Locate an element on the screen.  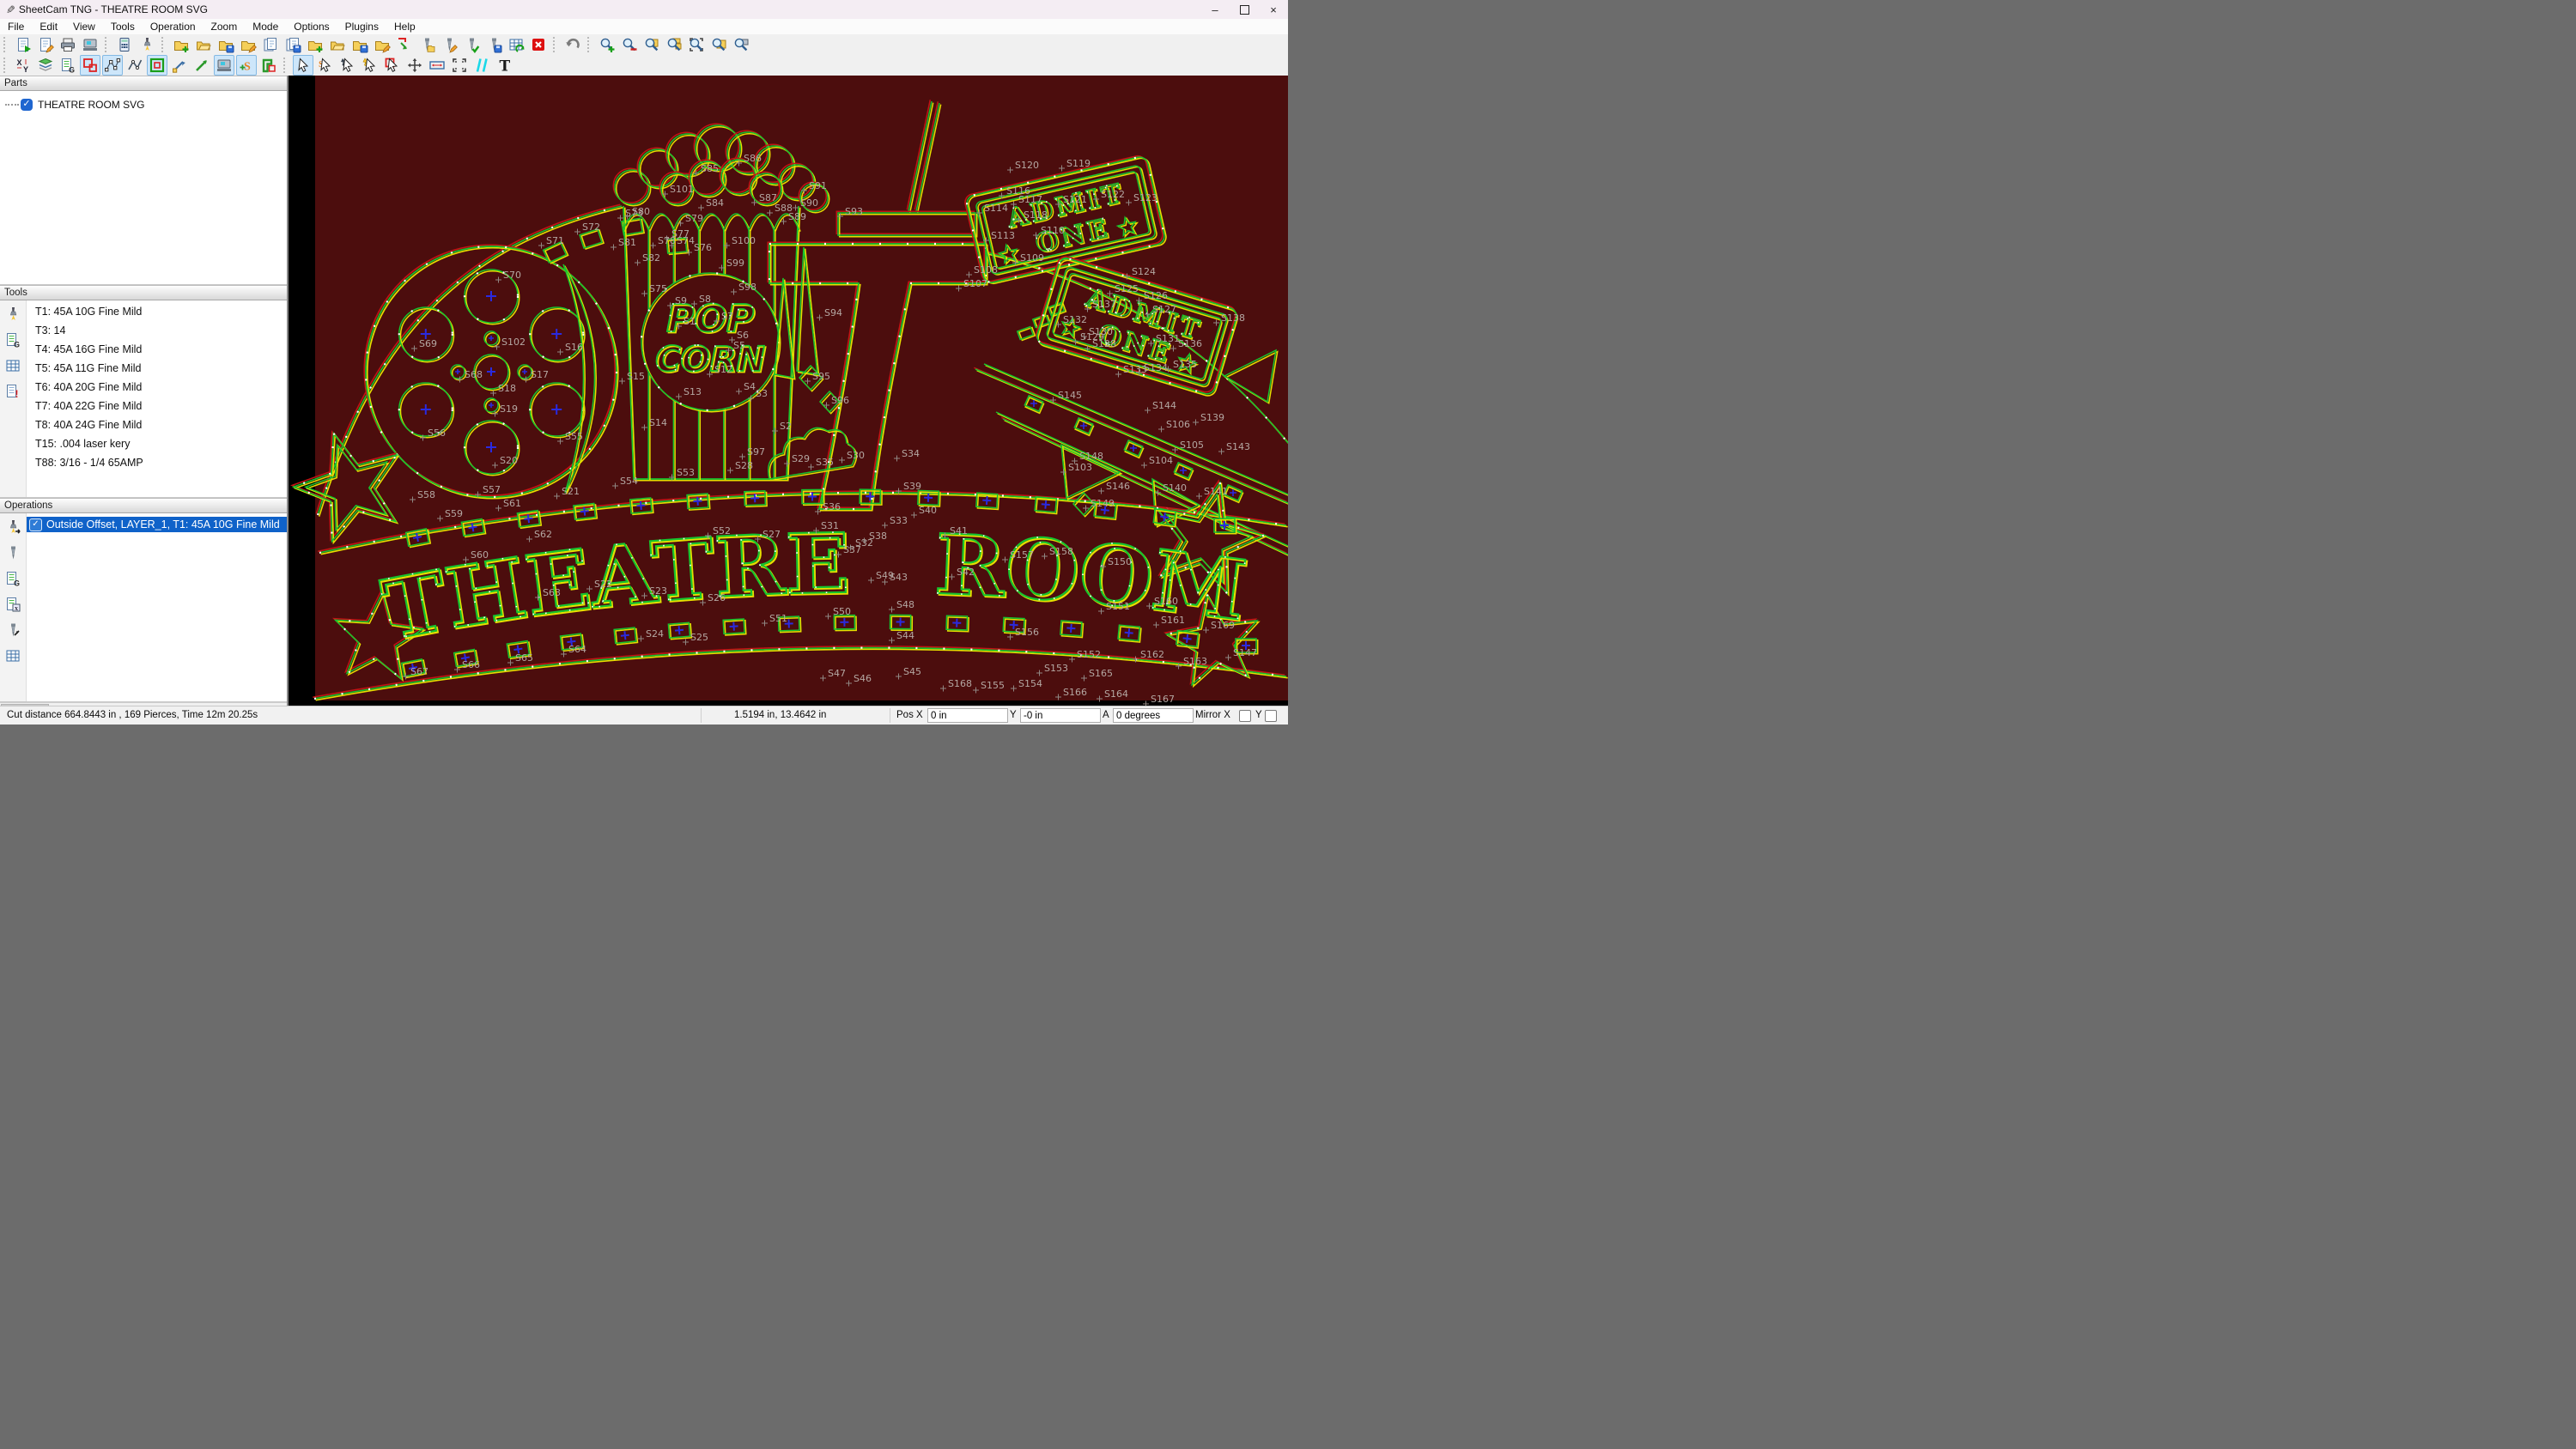
tool-item: T88: 3/16 - 1/4 65AMP is located at coordinates (157, 462).